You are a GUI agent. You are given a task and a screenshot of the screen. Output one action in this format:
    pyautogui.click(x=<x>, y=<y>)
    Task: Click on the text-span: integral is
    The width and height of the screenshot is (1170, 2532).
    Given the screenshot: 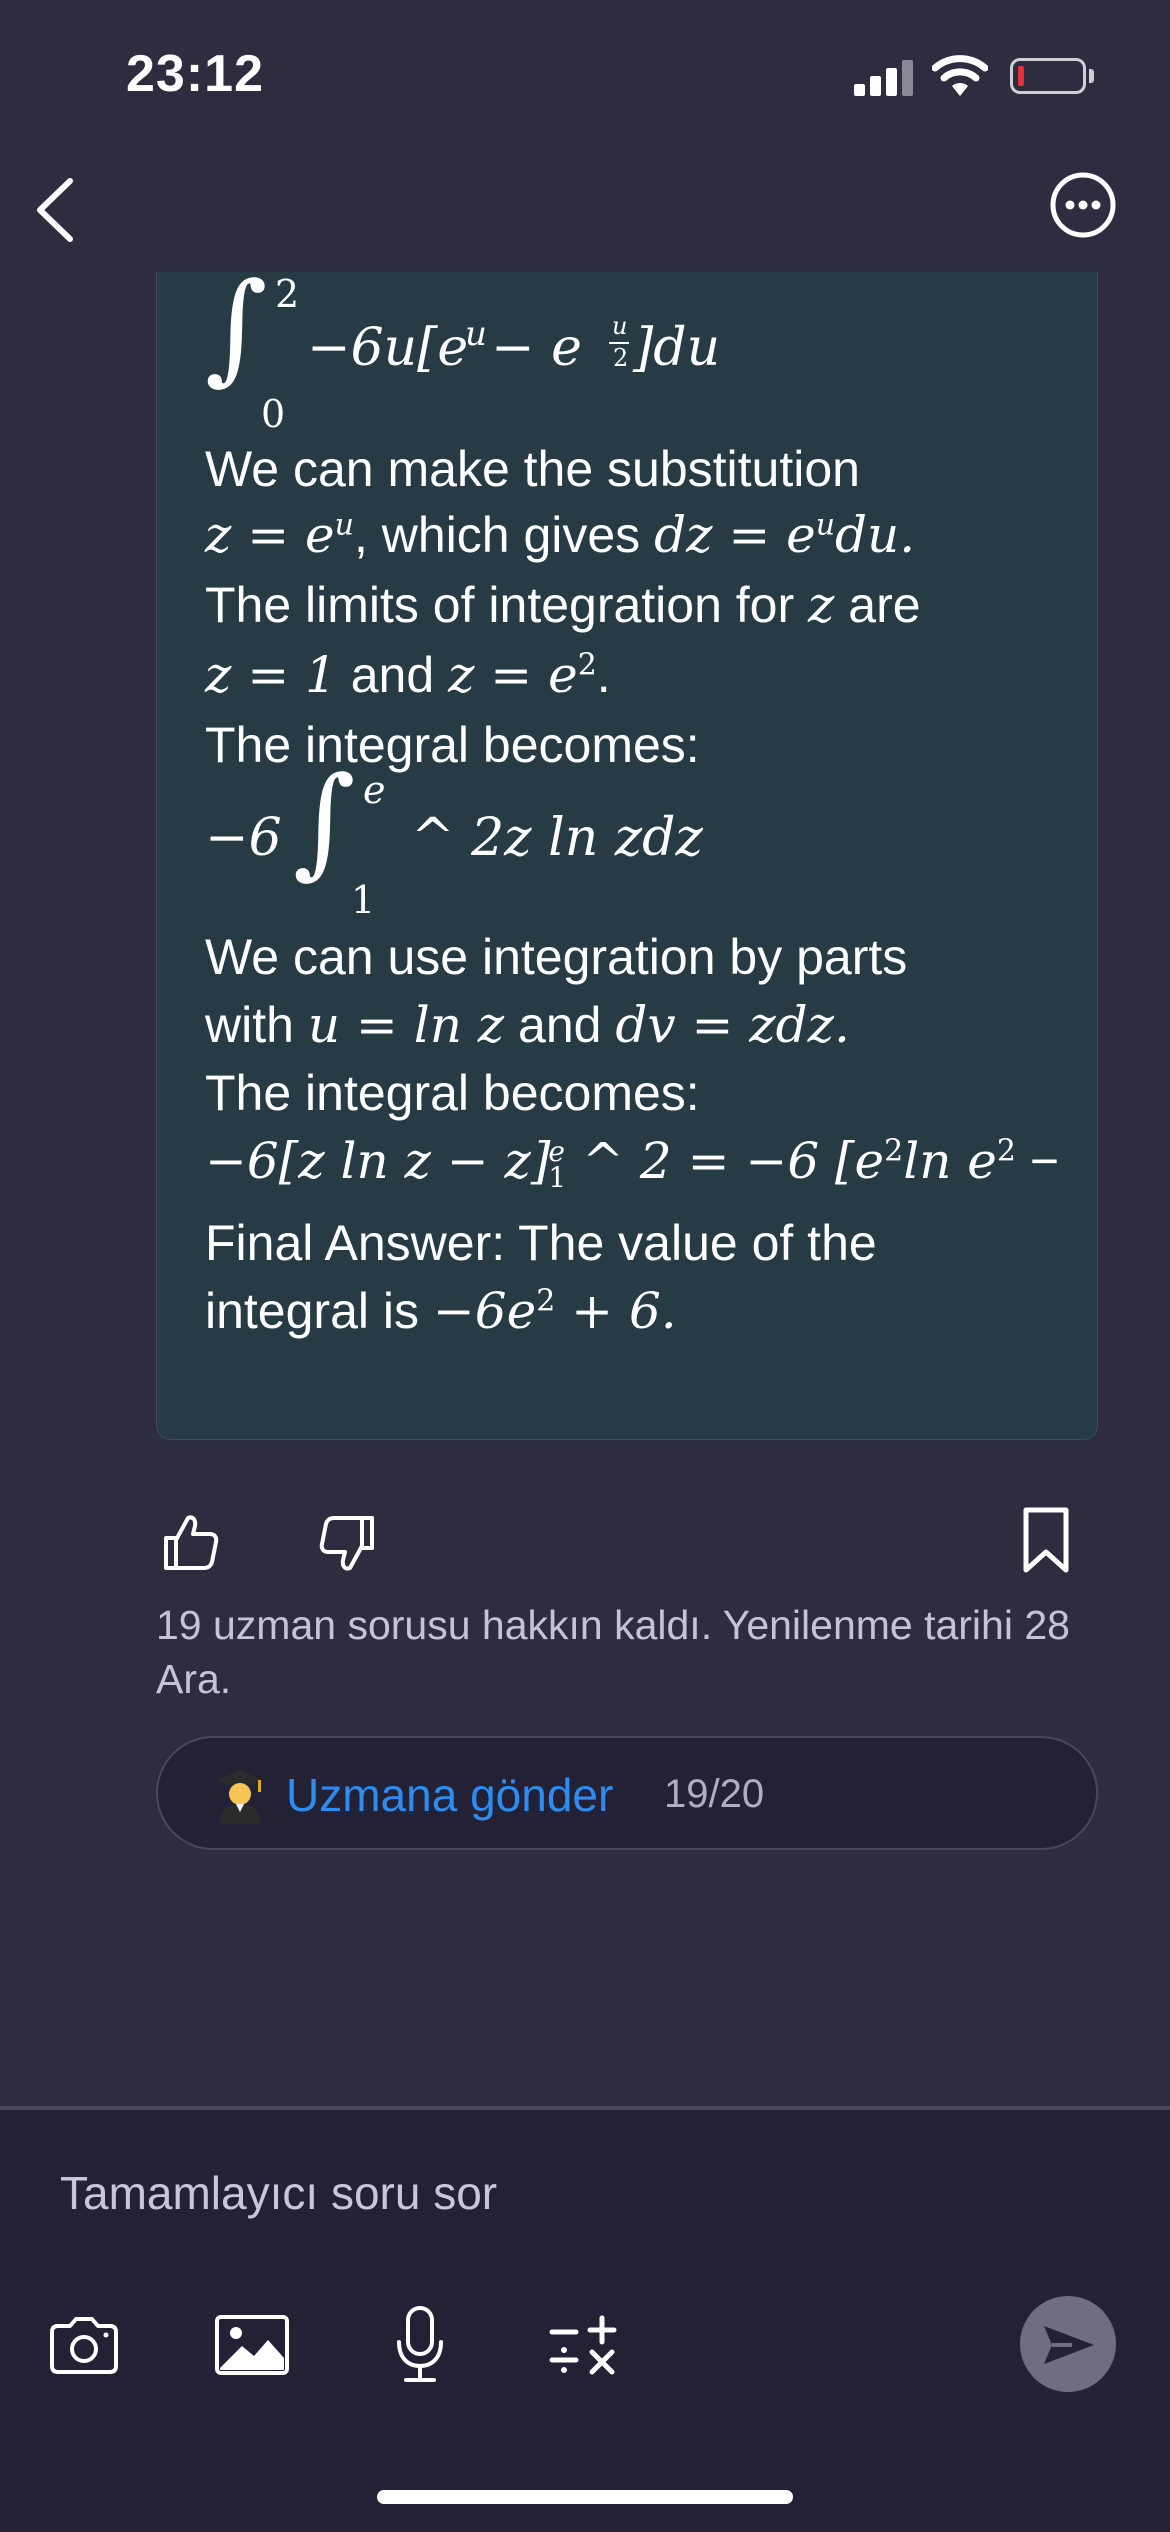 What is the action you would take?
    pyautogui.click(x=319, y=1311)
    